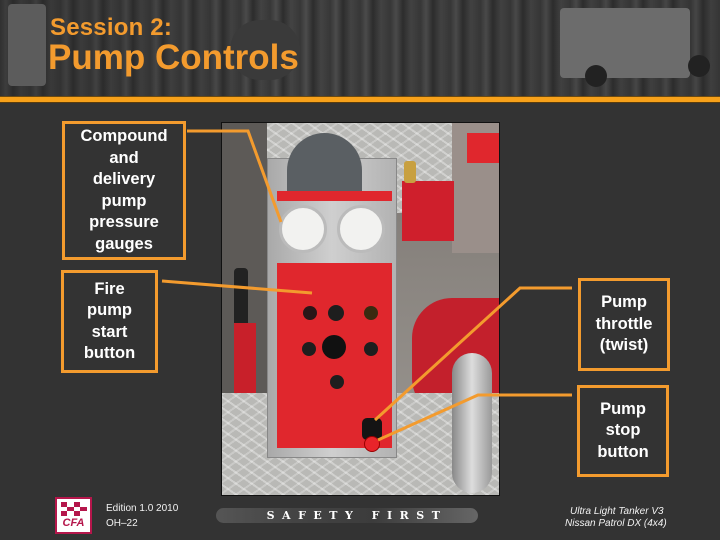 Image resolution: width=720 pixels, height=540 pixels. What do you see at coordinates (27, 45) in the screenshot?
I see `header-photo-pump-panel` at bounding box center [27, 45].